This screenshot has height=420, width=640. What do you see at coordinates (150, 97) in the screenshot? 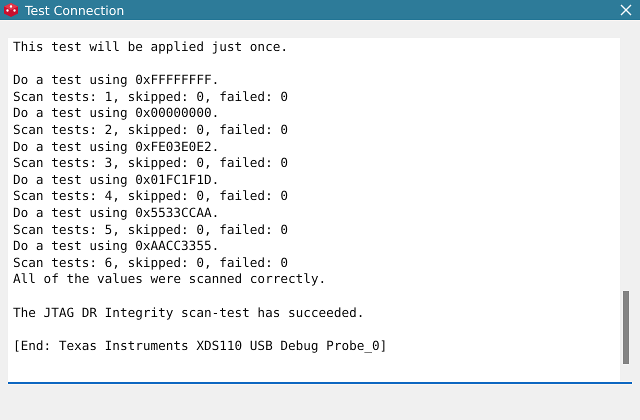
I see `console-line: Scan tests: 1, skipped: 0, failed: 0` at bounding box center [150, 97].